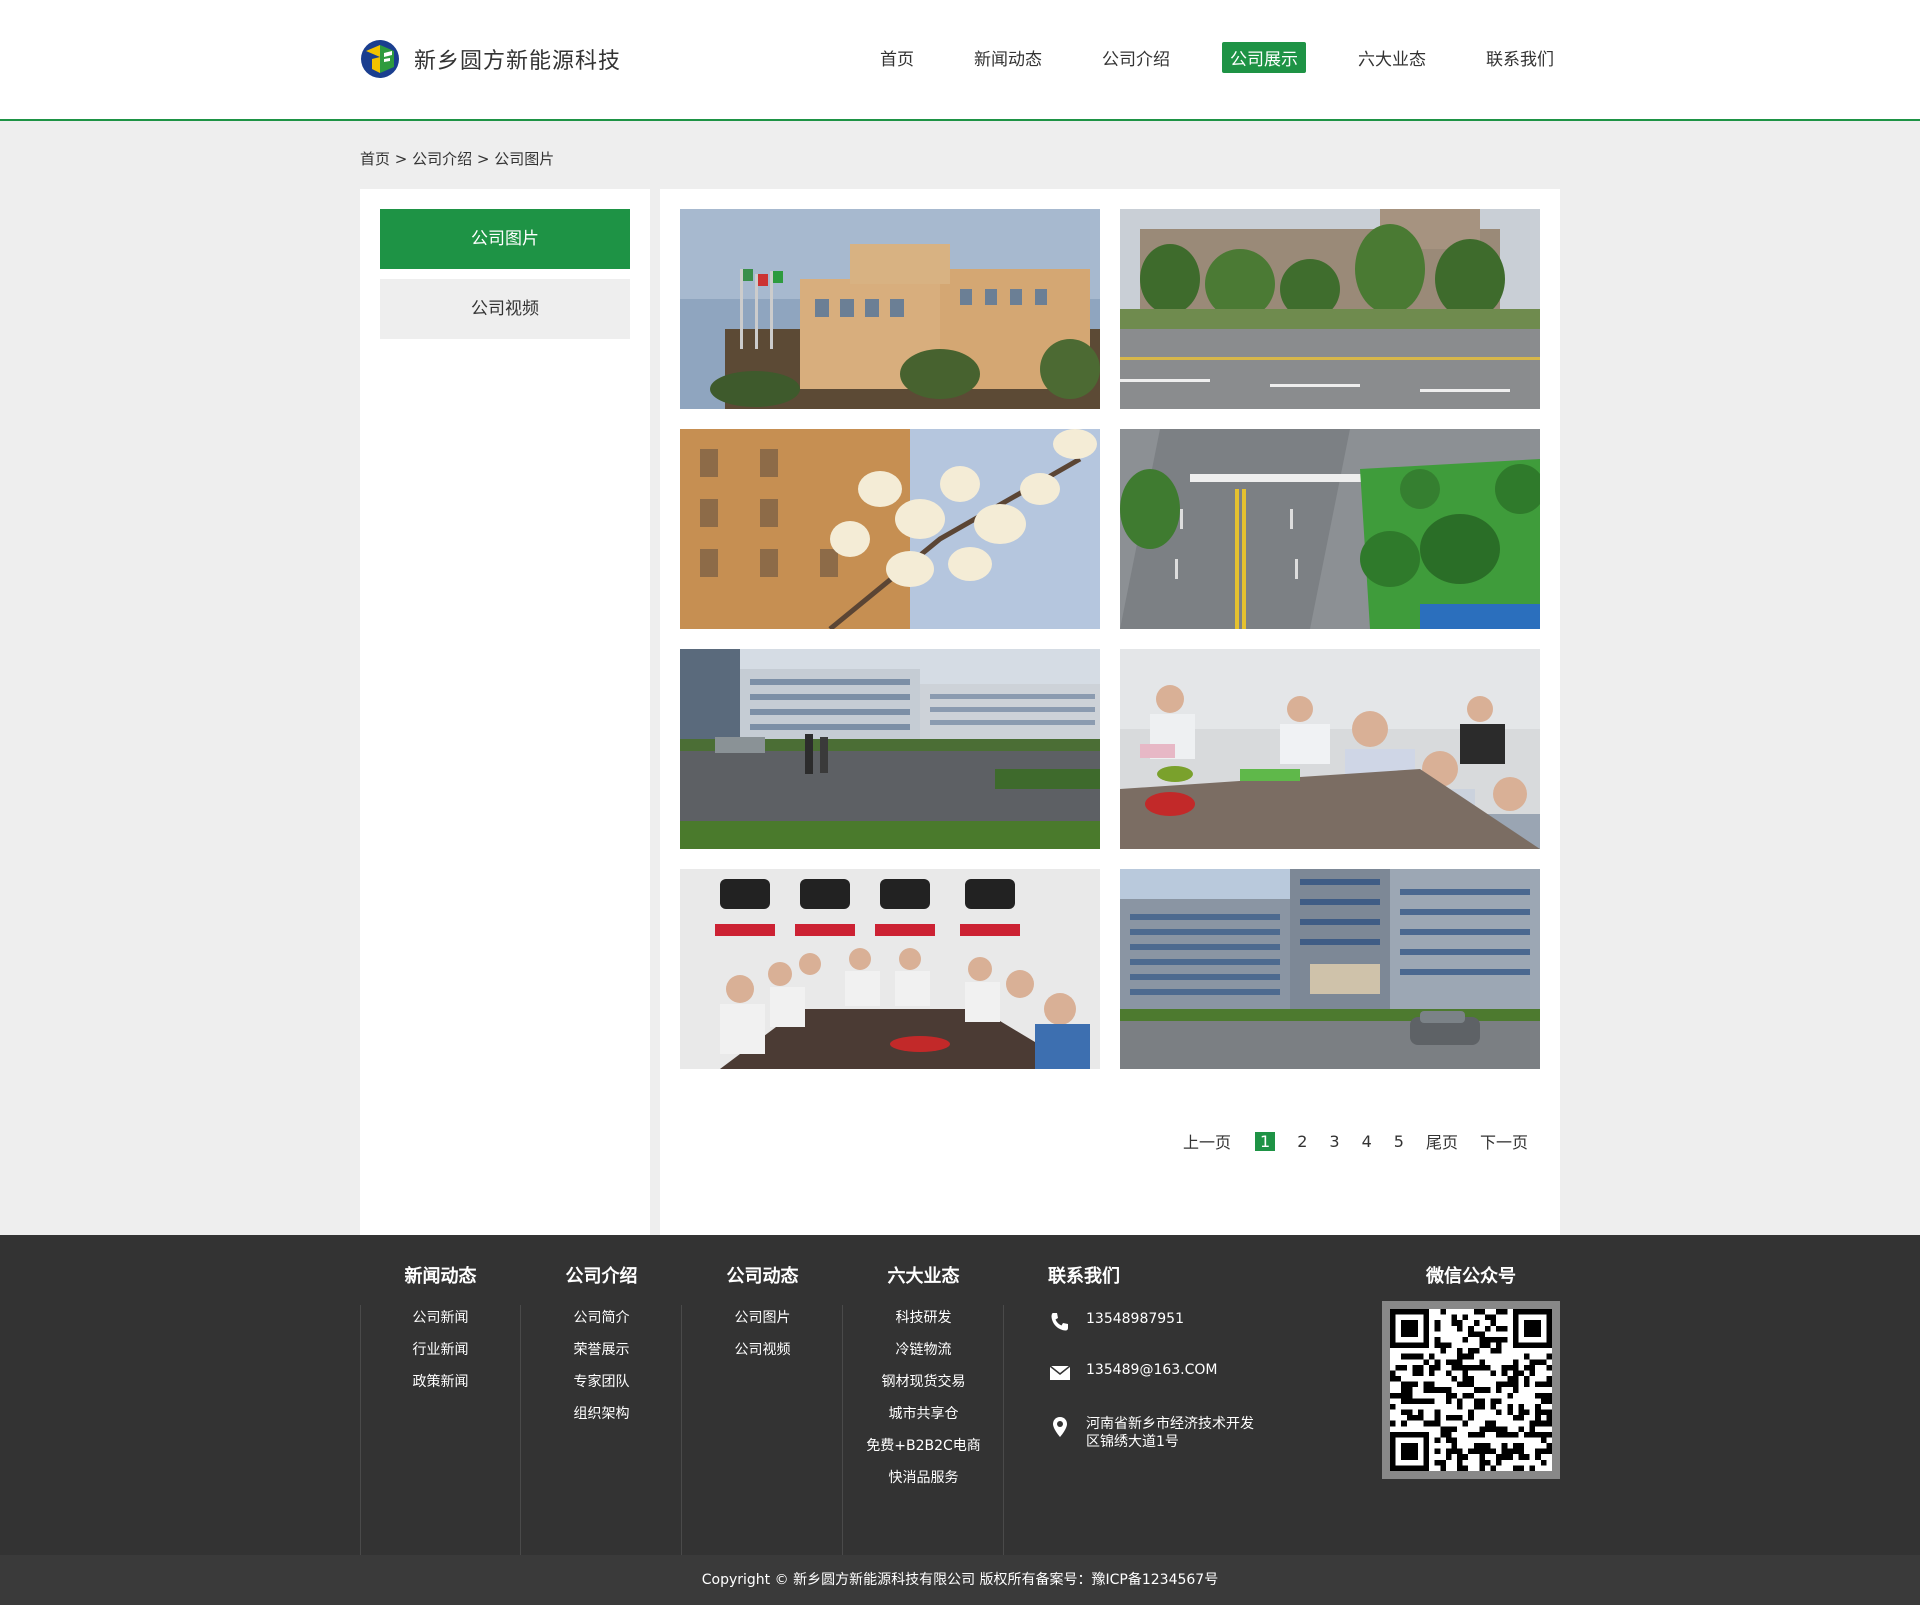  I want to click on footer-link: 荣誉展示, so click(601, 1350).